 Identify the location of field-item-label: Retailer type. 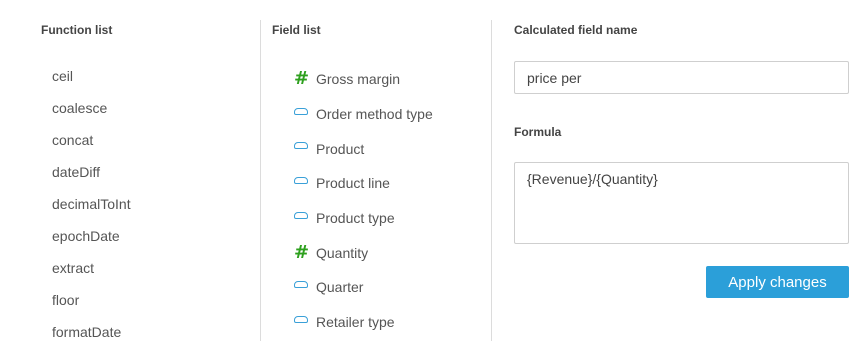
(355, 322).